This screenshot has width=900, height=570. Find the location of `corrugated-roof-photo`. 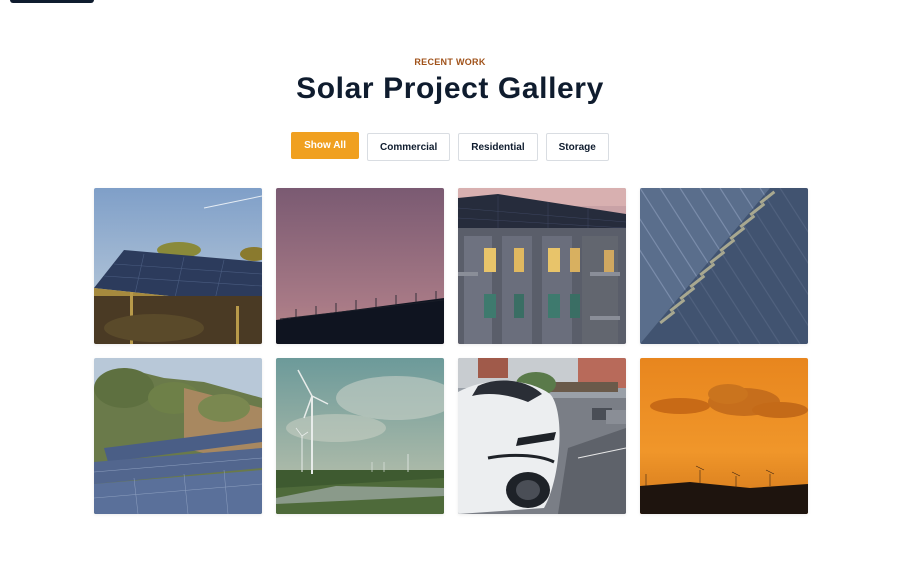

corrugated-roof-photo is located at coordinates (724, 266).